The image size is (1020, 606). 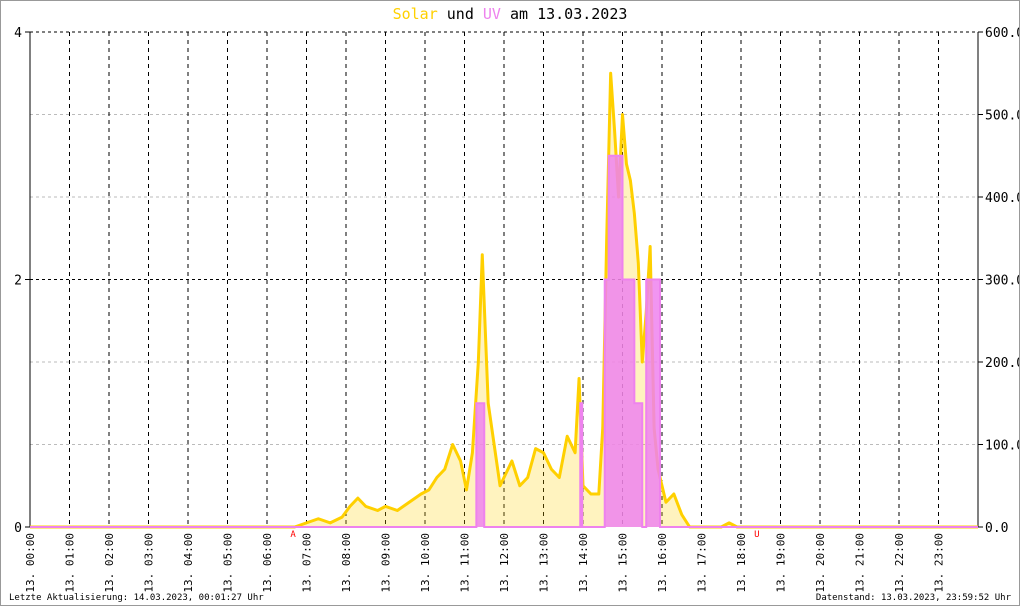 I want to click on right-tick-label: 100.0, so click(x=1002, y=446).